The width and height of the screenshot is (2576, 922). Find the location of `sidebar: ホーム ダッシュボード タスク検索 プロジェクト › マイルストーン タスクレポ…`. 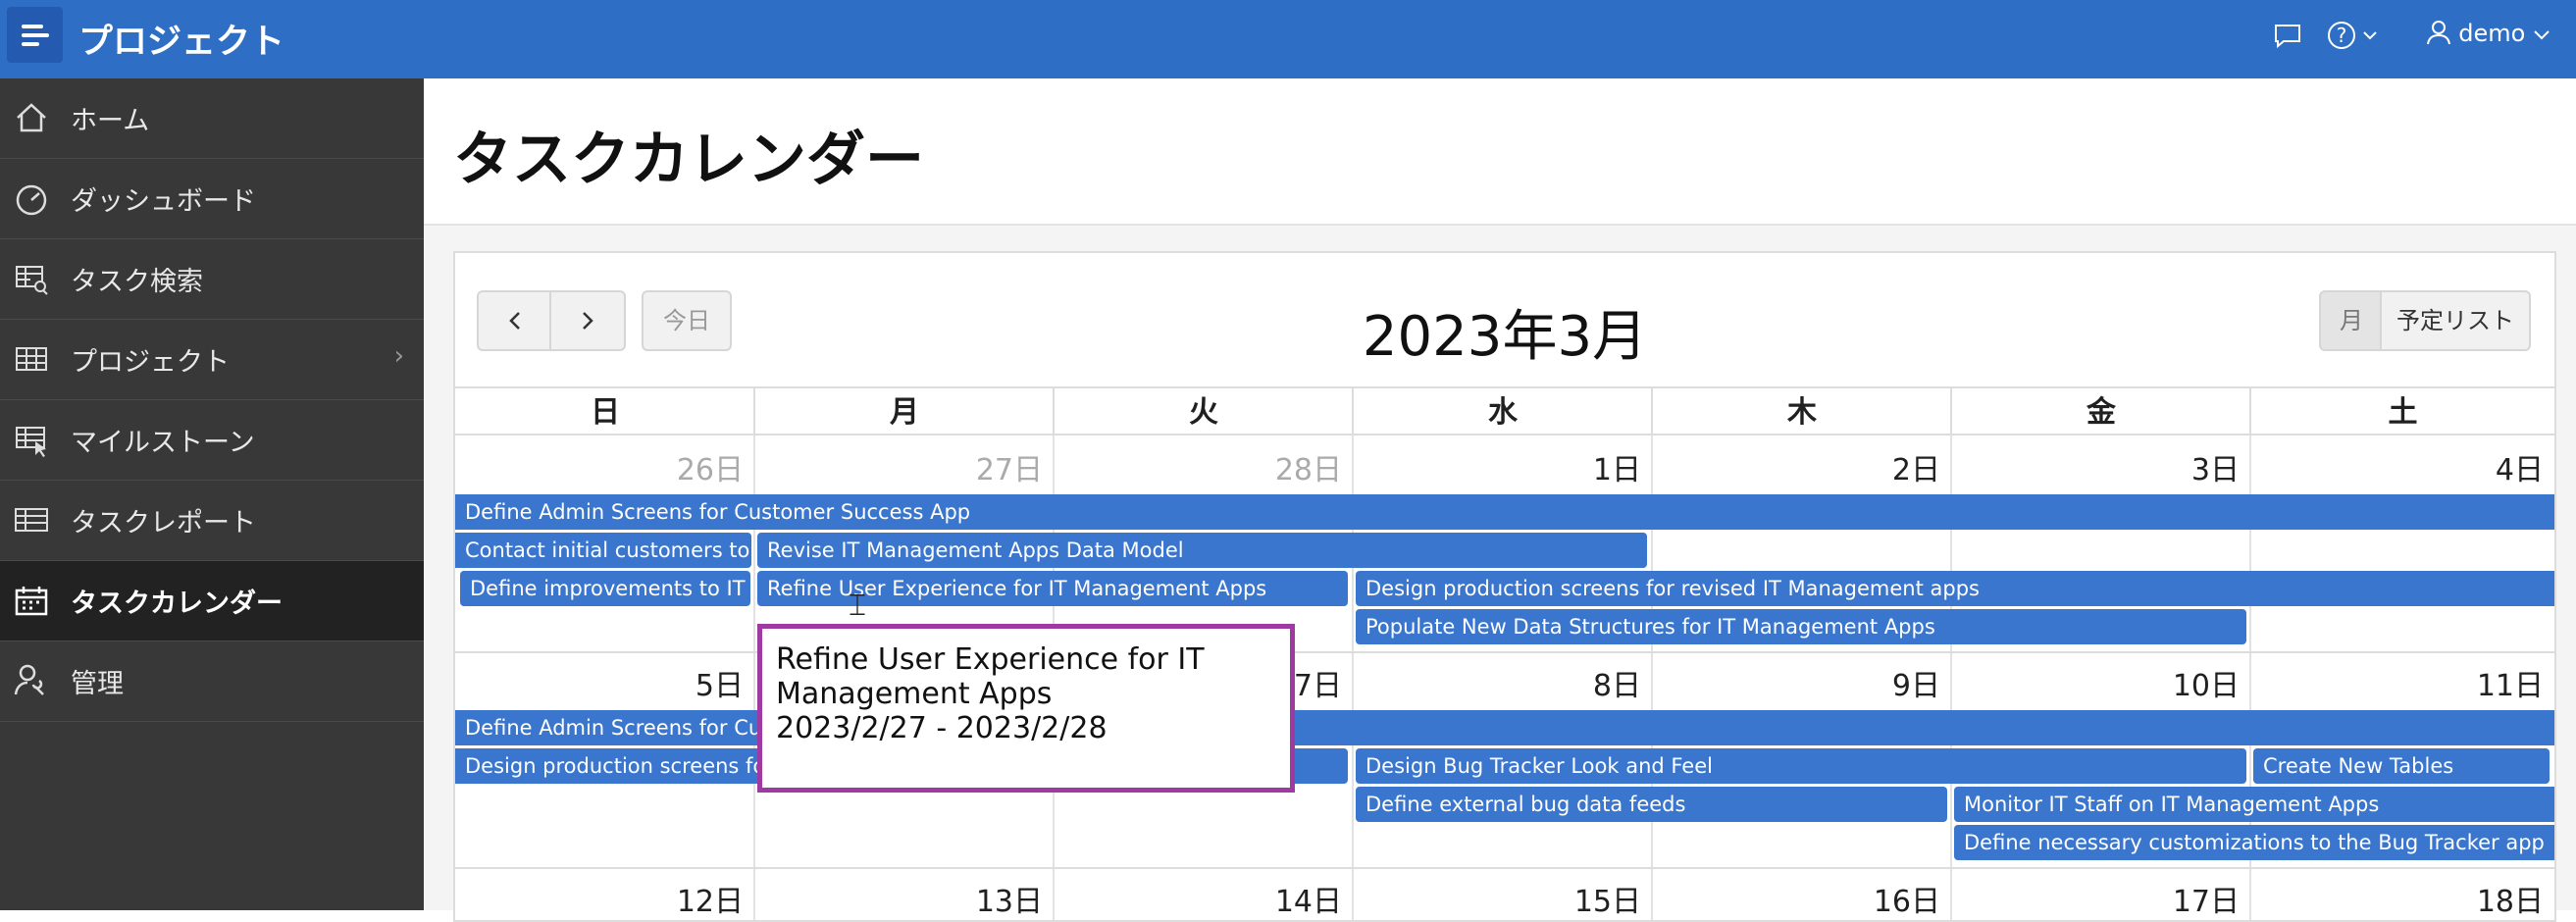

sidebar: ホーム ダッシュボード タスク検索 プロジェクト › マイルストーン タスクレポ… is located at coordinates (212, 494).